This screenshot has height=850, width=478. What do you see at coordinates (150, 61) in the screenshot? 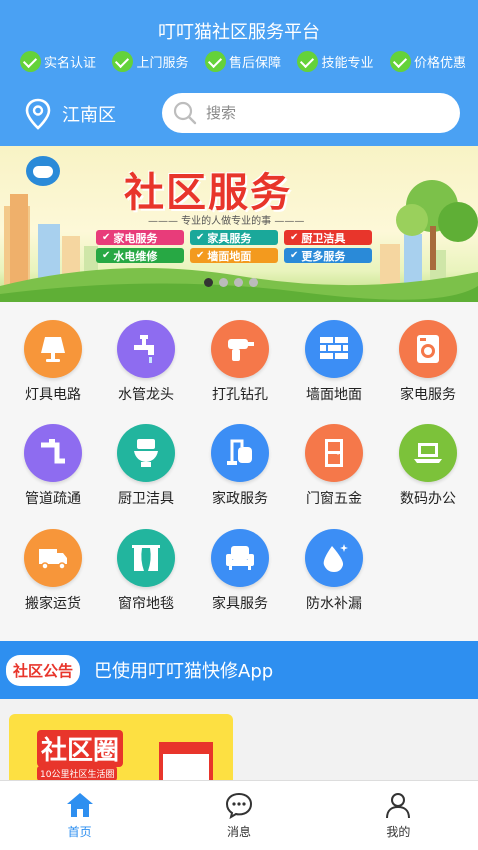
I see `badge-onsite: 上门服务` at bounding box center [150, 61].